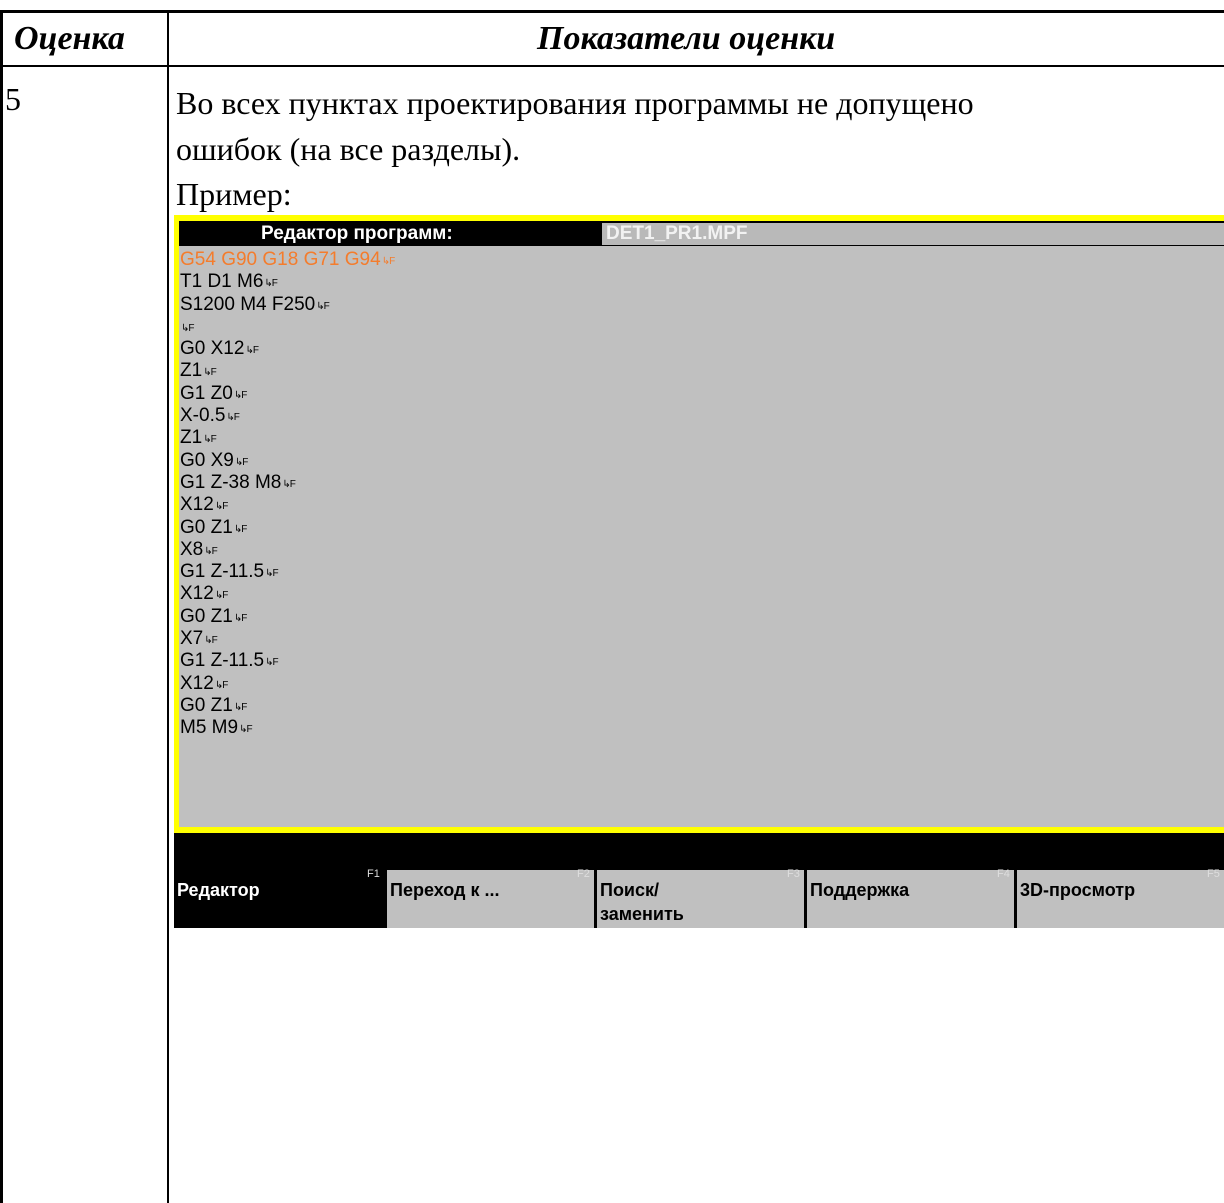 This screenshot has width=1224, height=1203. What do you see at coordinates (218, 890) in the screenshot?
I see `softkey-label: Редактор` at bounding box center [218, 890].